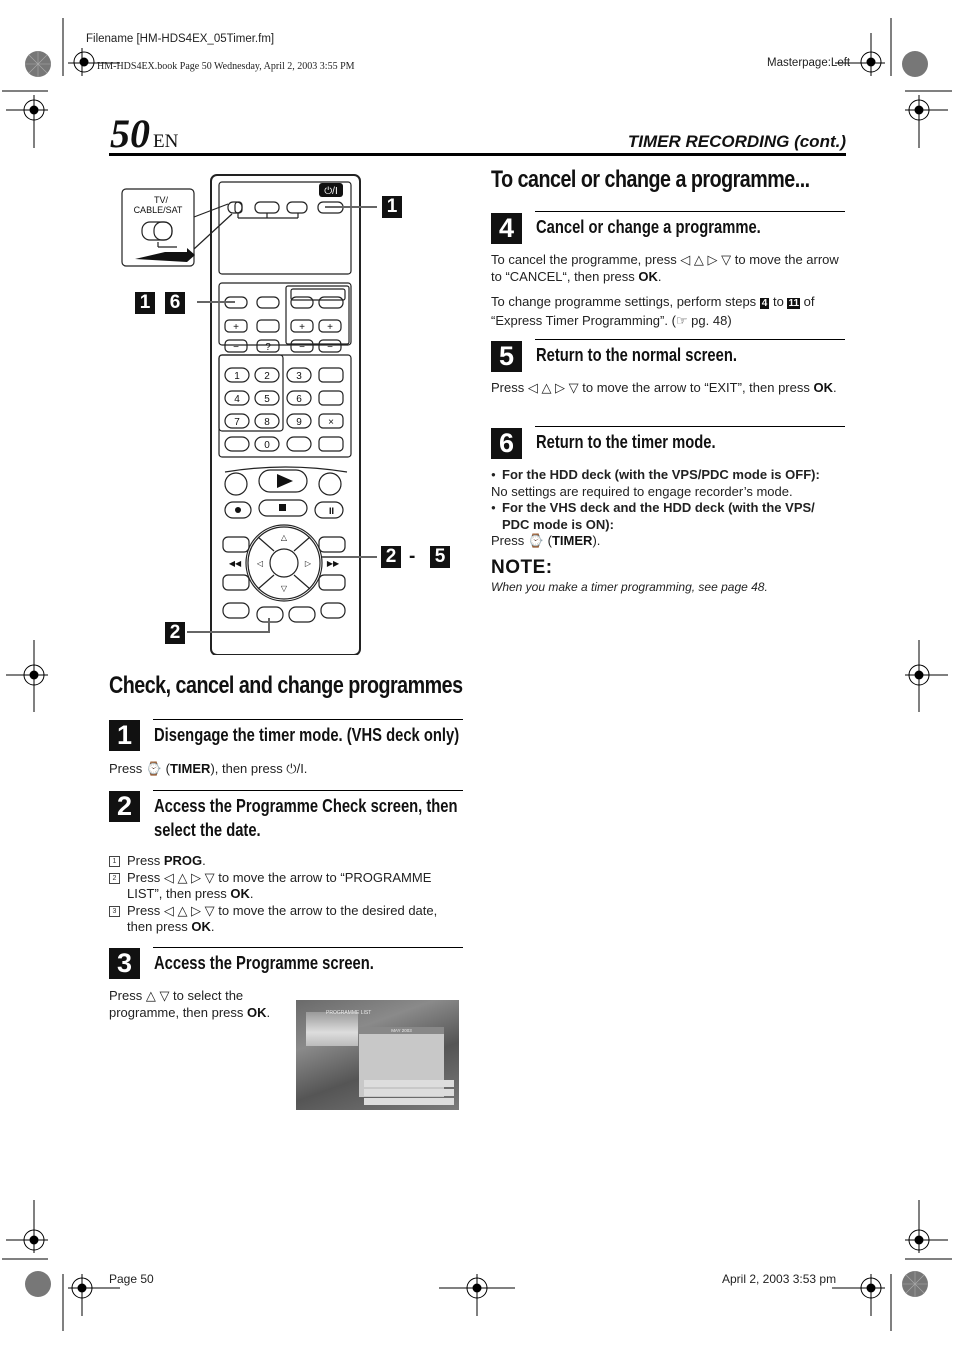  Describe the element at coordinates (299, 399) in the screenshot. I see `svg-text: 6` at that location.